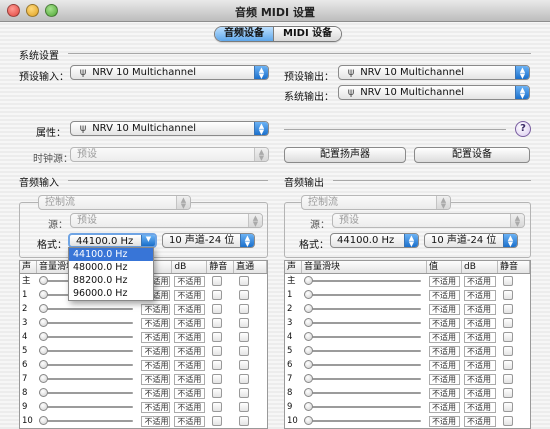 The image size is (550, 429). I want to click on column-header: 值, so click(444, 267).